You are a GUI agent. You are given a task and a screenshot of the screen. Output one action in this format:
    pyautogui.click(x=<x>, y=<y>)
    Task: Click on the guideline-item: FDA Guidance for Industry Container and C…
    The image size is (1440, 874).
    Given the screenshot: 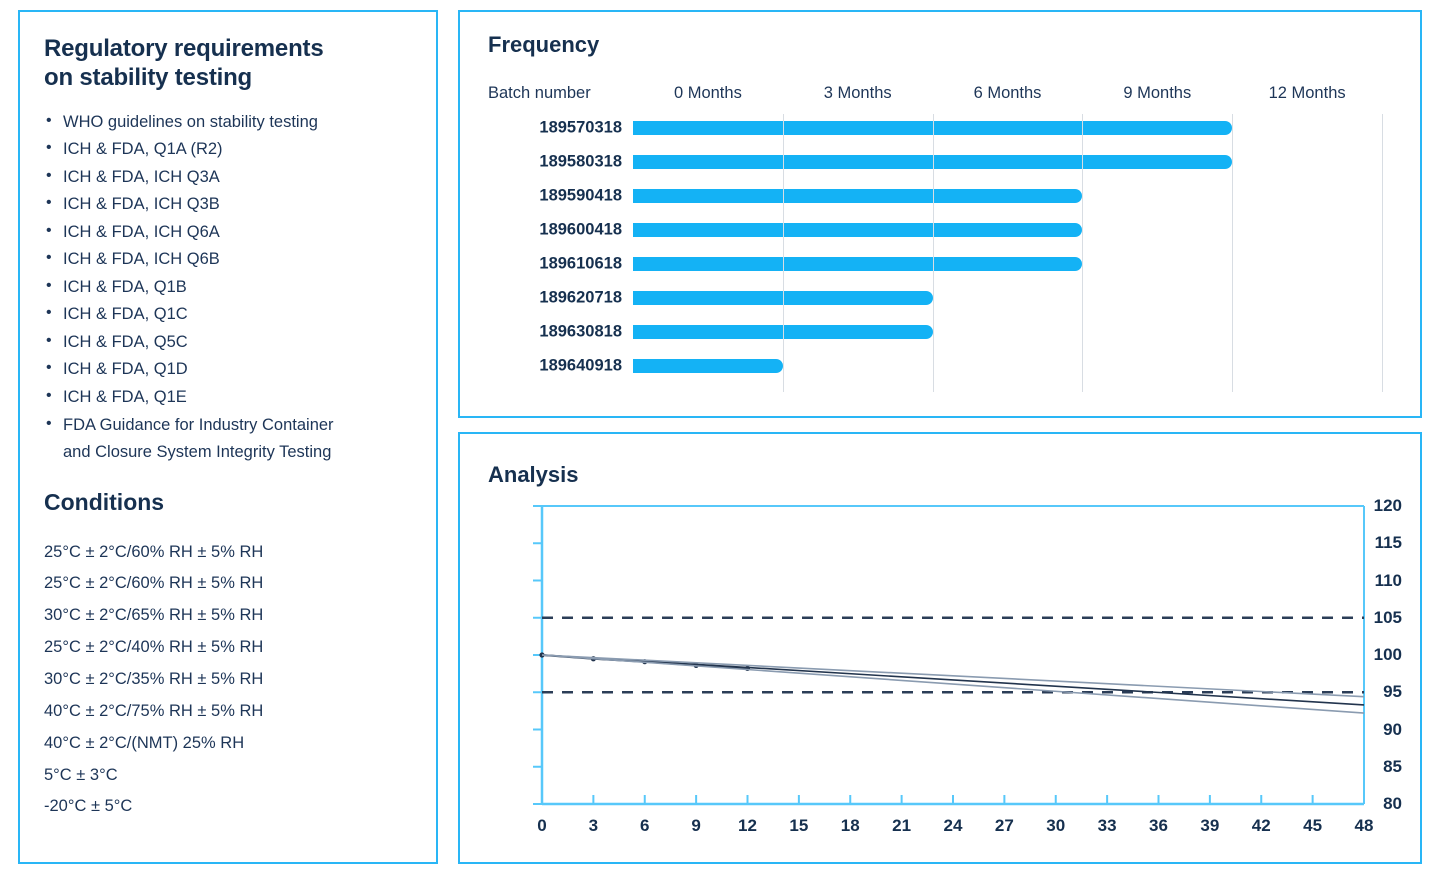 What is the action you would take?
    pyautogui.click(x=228, y=439)
    